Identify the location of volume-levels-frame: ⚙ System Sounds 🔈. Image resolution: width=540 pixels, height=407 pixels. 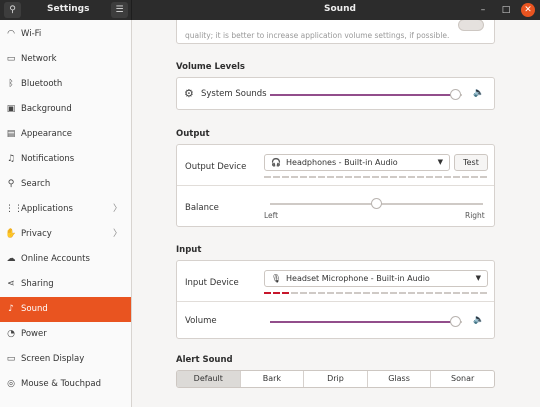
(335, 93).